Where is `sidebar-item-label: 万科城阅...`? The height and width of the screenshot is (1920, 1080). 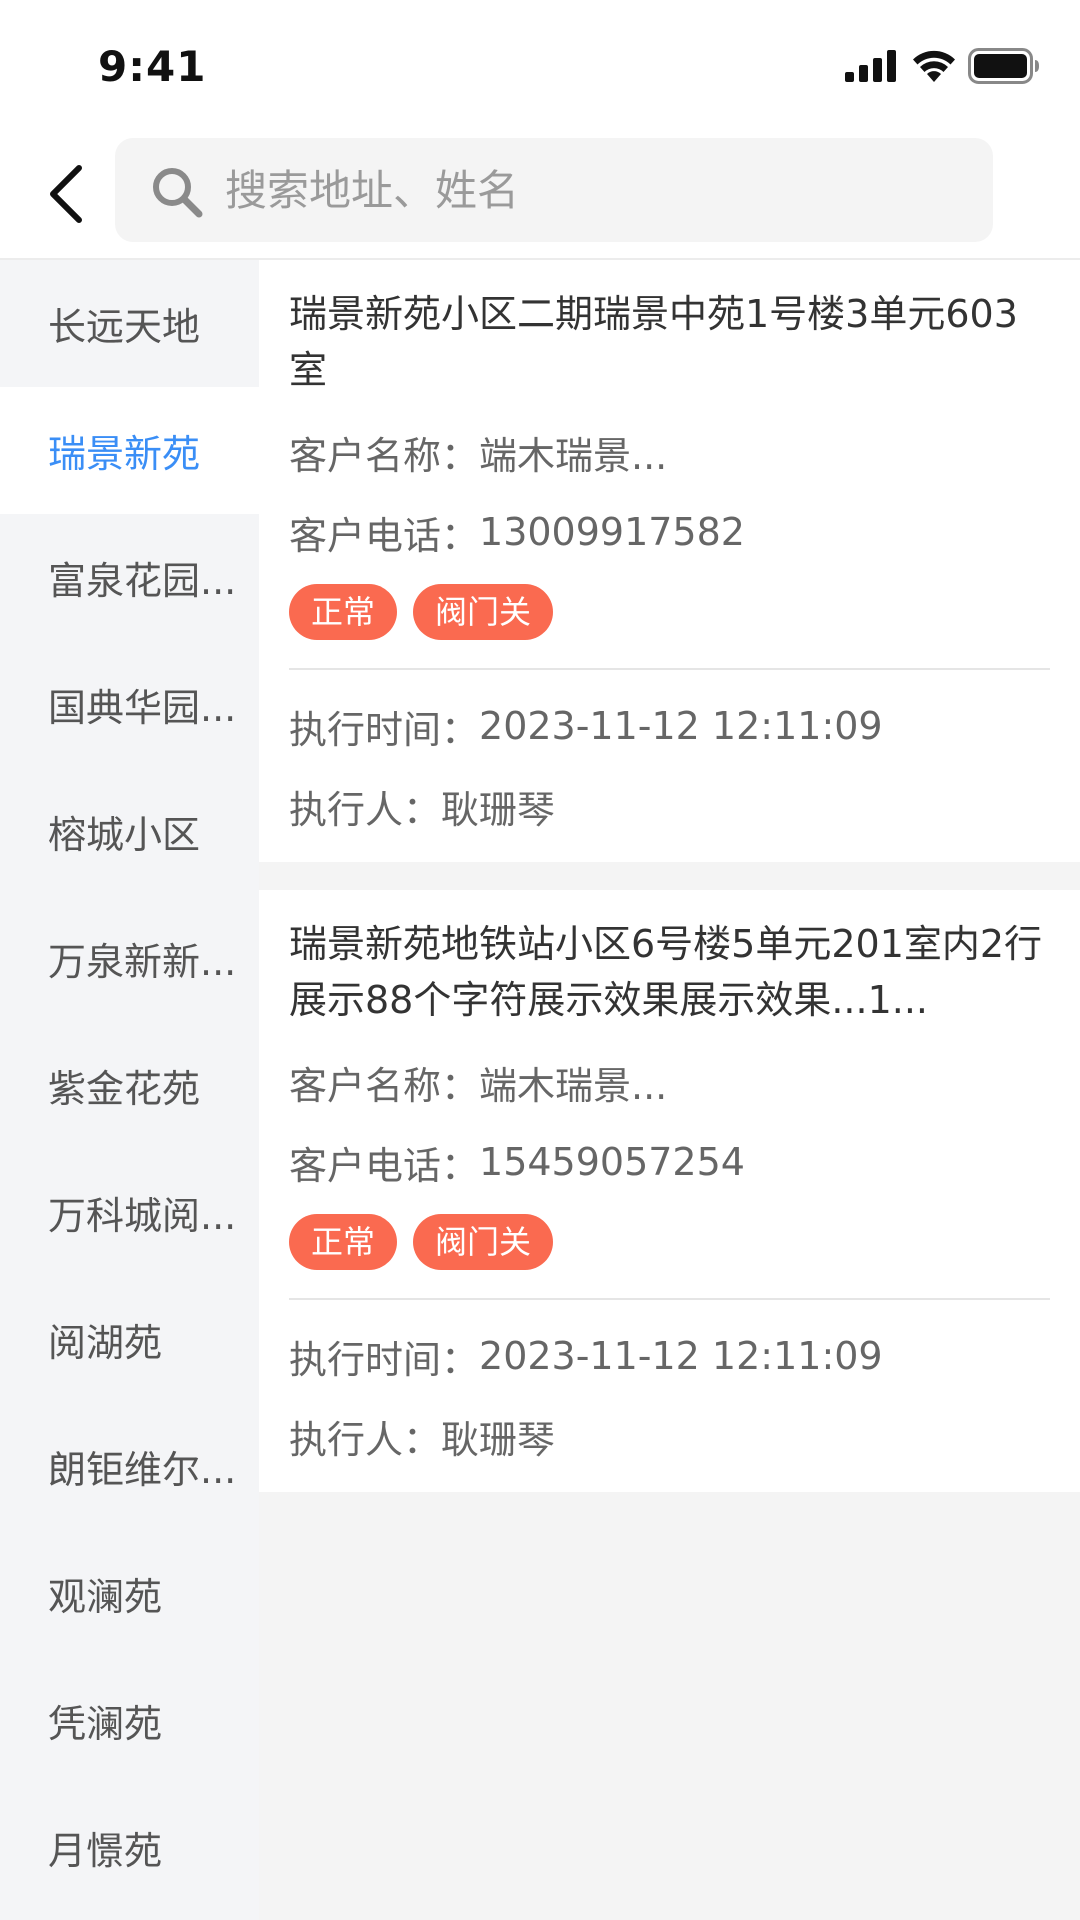 sidebar-item-label: 万科城阅... is located at coordinates (142, 1216).